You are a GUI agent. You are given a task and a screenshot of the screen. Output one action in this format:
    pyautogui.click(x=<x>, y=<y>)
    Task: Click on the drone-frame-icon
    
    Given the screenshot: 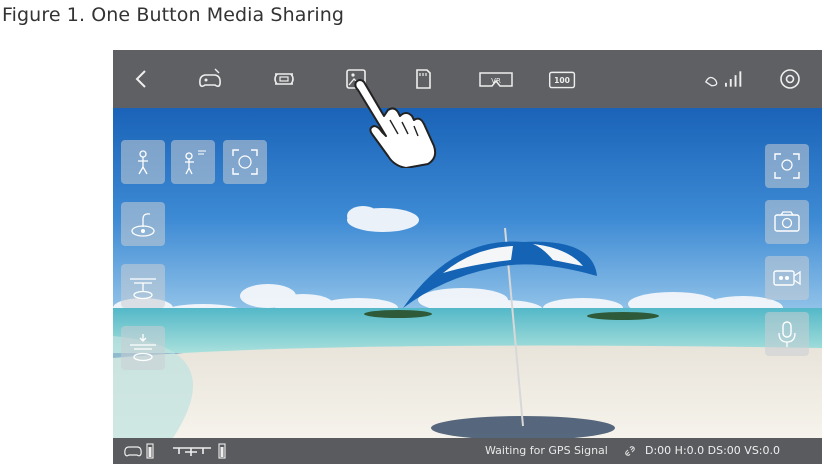 What is the action you would take?
    pyautogui.click(x=284, y=79)
    